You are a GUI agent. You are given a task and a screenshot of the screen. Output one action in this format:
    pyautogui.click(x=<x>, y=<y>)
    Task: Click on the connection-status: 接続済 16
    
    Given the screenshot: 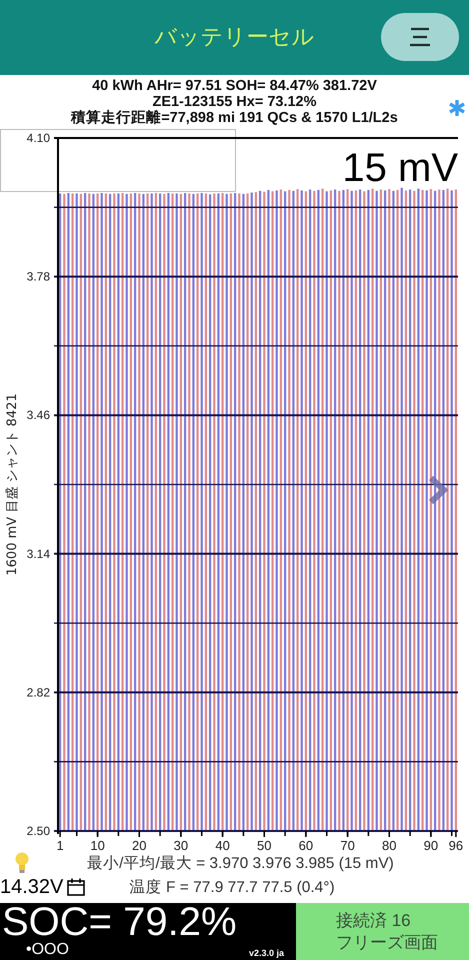 What is the action you would take?
    pyautogui.click(x=374, y=921)
    